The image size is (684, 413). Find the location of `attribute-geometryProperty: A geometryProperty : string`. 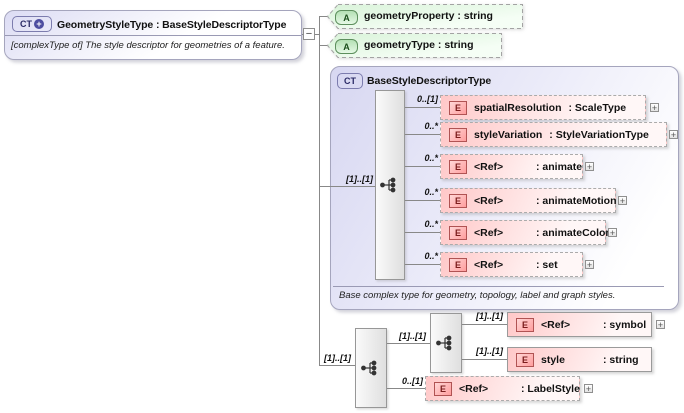

attribute-geometryProperty: A geometryProperty : string is located at coordinates (425, 16).